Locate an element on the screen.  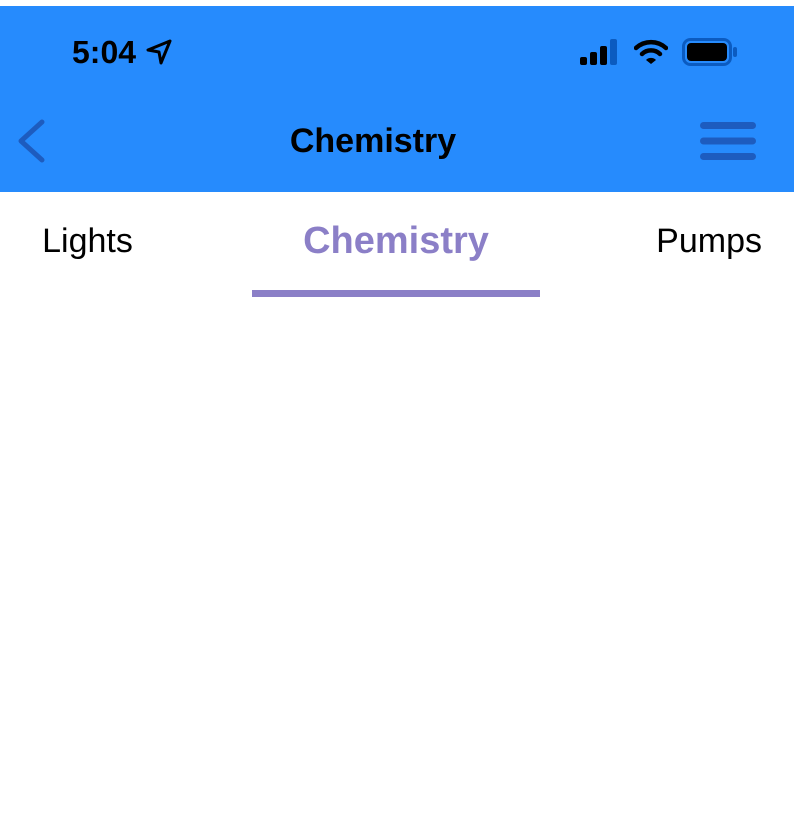
battery-icon is located at coordinates (710, 52).